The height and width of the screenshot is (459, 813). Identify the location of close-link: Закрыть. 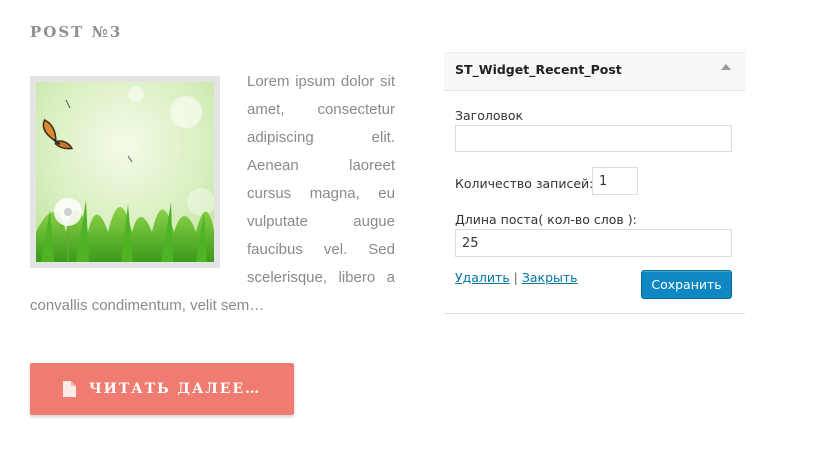
(550, 277).